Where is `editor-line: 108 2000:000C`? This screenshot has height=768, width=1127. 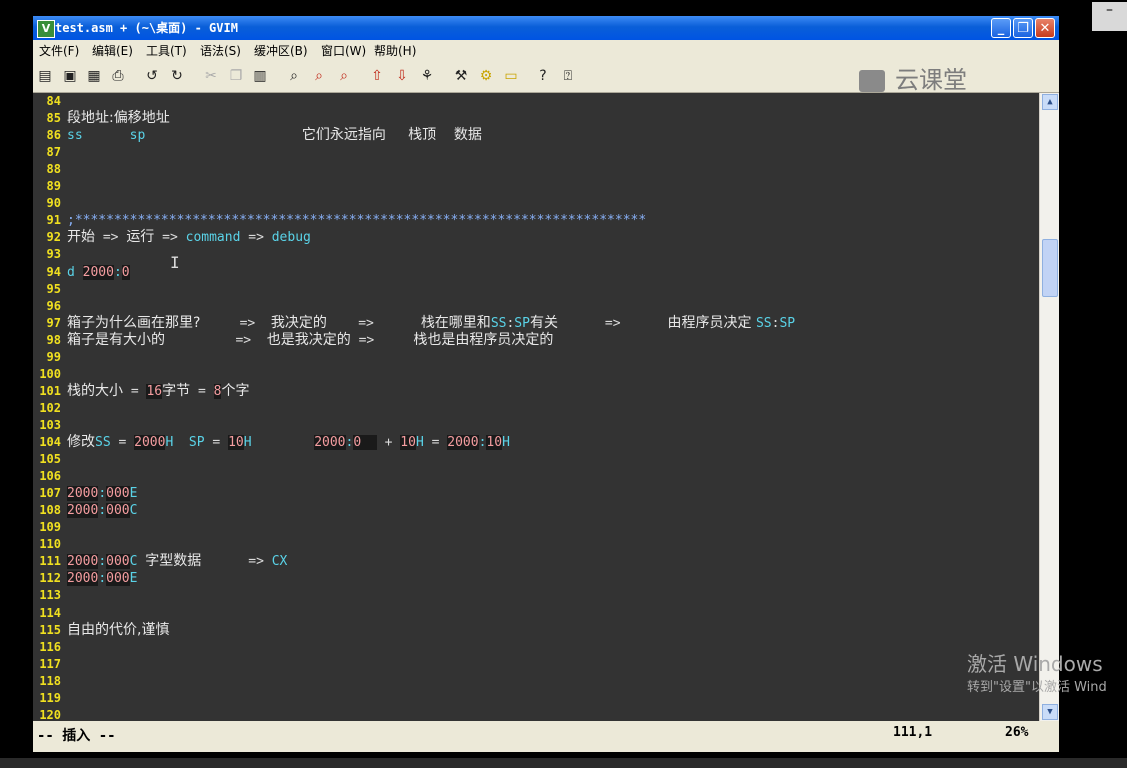
editor-line: 108 2000:000C is located at coordinates (536, 510).